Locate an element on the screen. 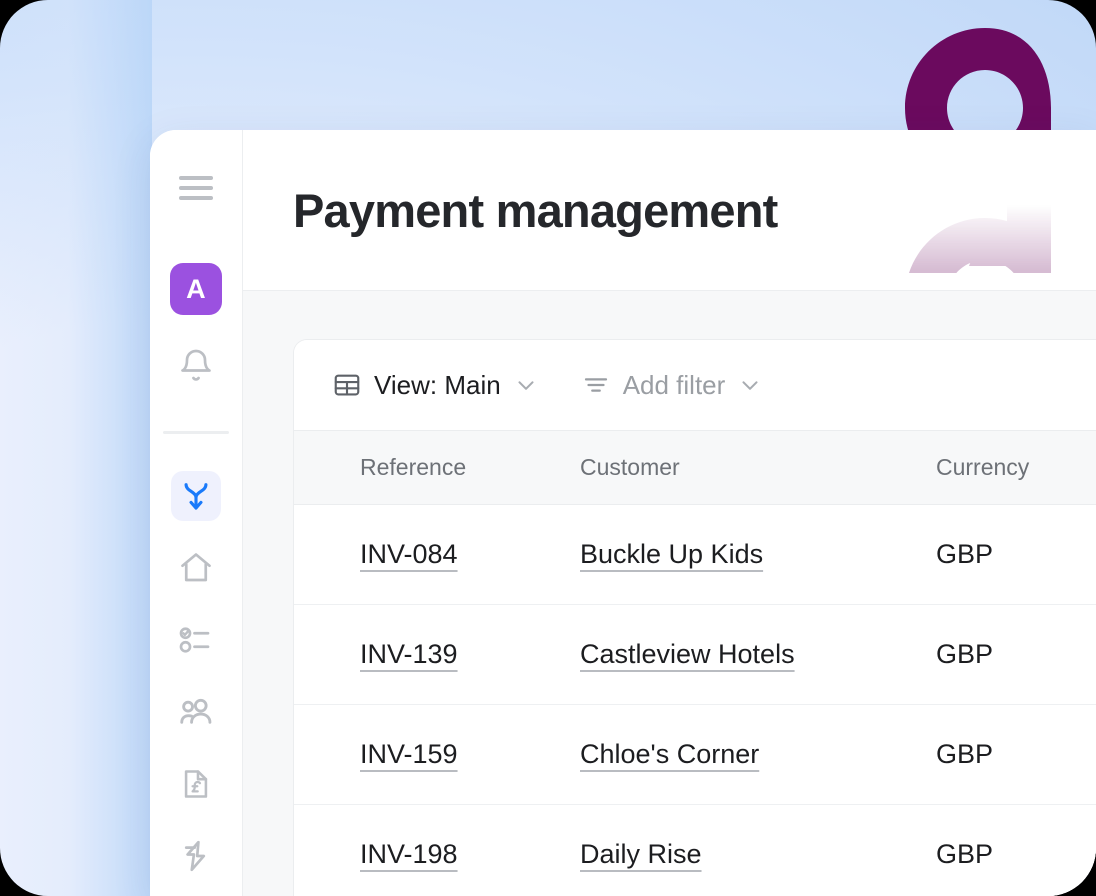 This screenshot has height=896, width=1096. page-header: Payment management is located at coordinates (669, 210).